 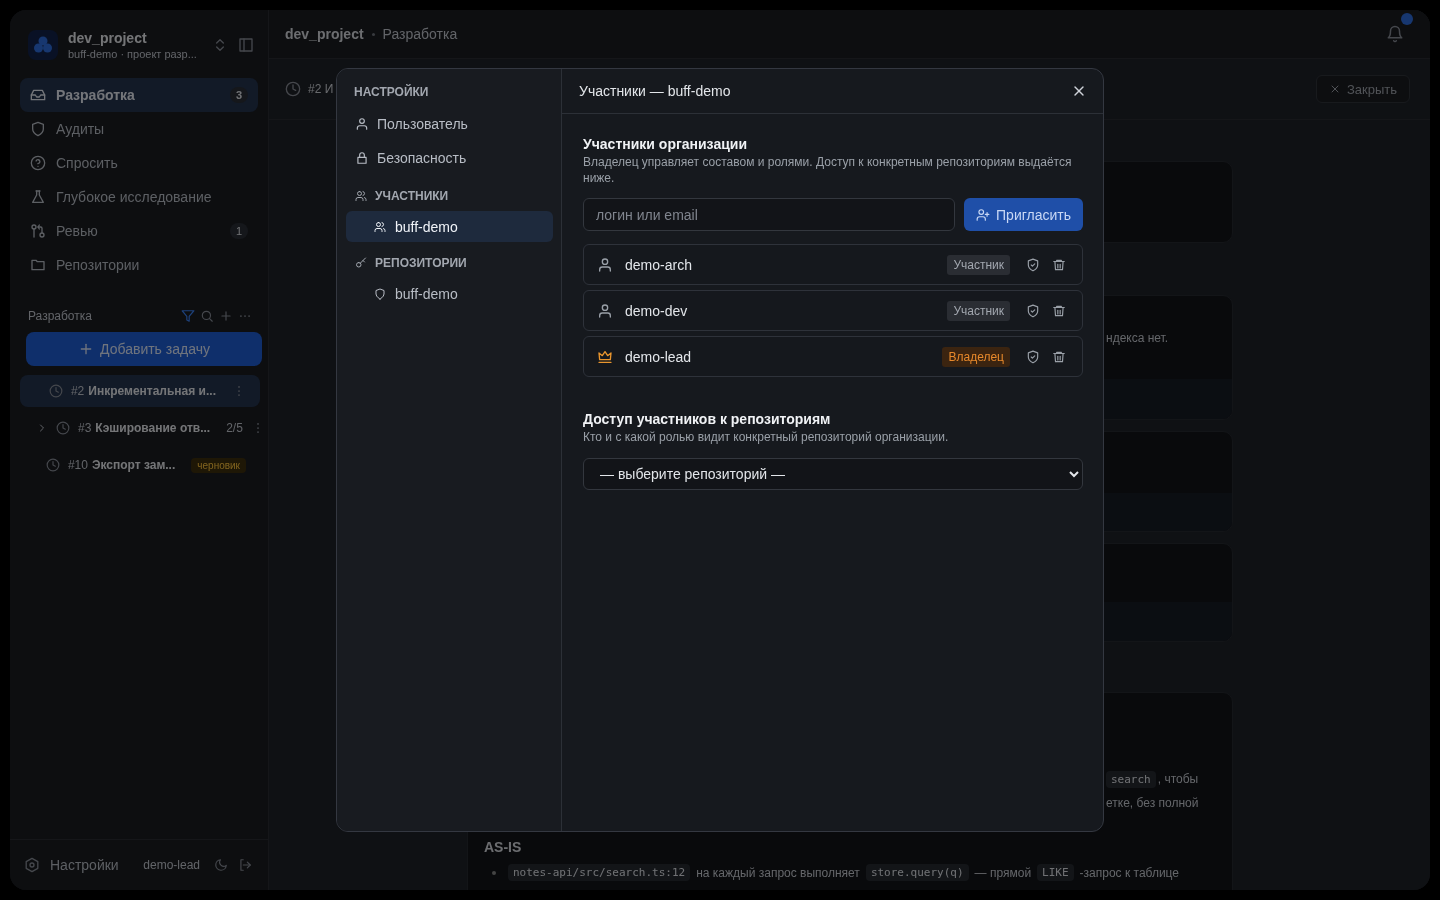 I want to click on section-heading: Доступ участников к репозиториям, so click(x=707, y=419).